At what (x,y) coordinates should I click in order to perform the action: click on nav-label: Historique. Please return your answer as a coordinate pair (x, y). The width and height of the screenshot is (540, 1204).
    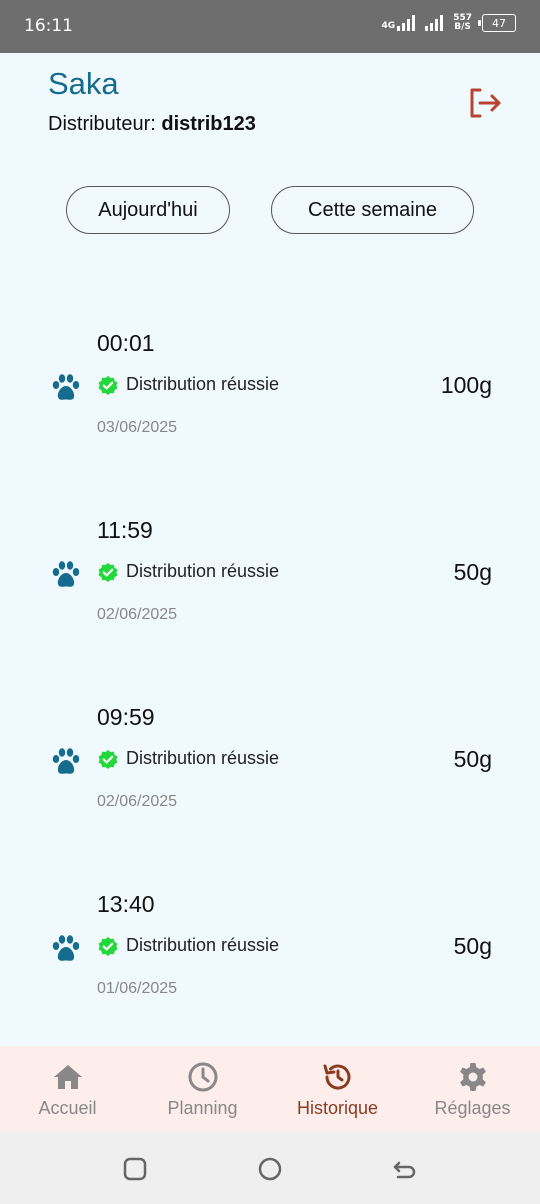
    Looking at the image, I should click on (337, 1108).